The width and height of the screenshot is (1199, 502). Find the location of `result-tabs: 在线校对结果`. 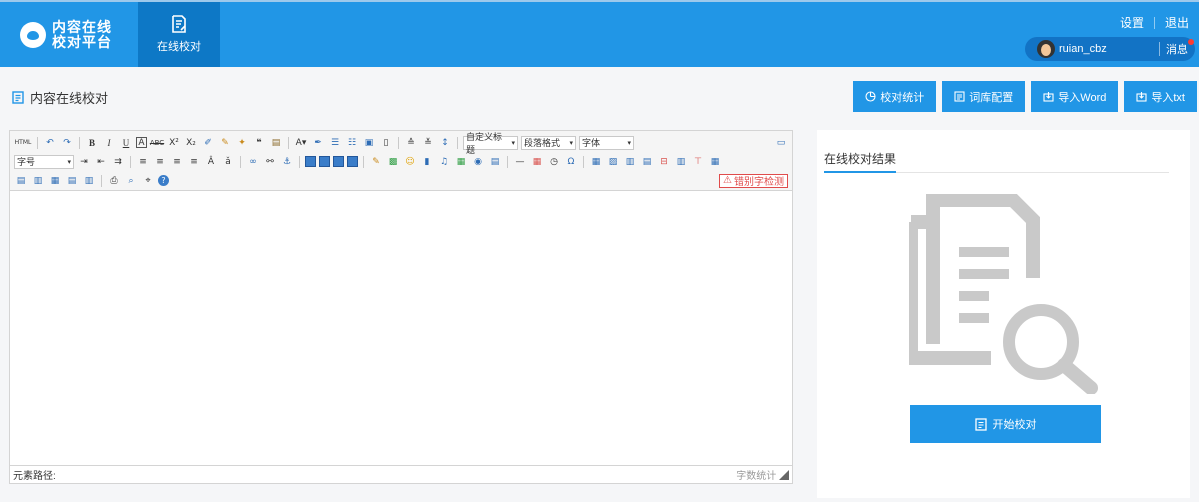

result-tabs: 在线校对结果 is located at coordinates (996, 161).